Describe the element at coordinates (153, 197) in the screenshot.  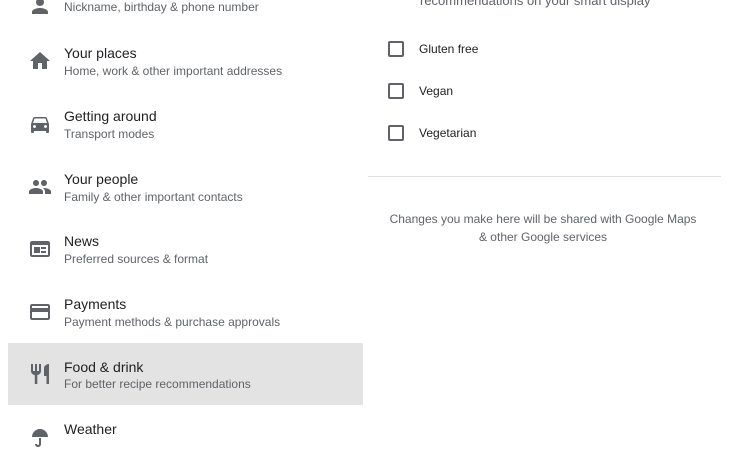
I see `sidebar-item-subtitle: Family & other important contacts` at that location.